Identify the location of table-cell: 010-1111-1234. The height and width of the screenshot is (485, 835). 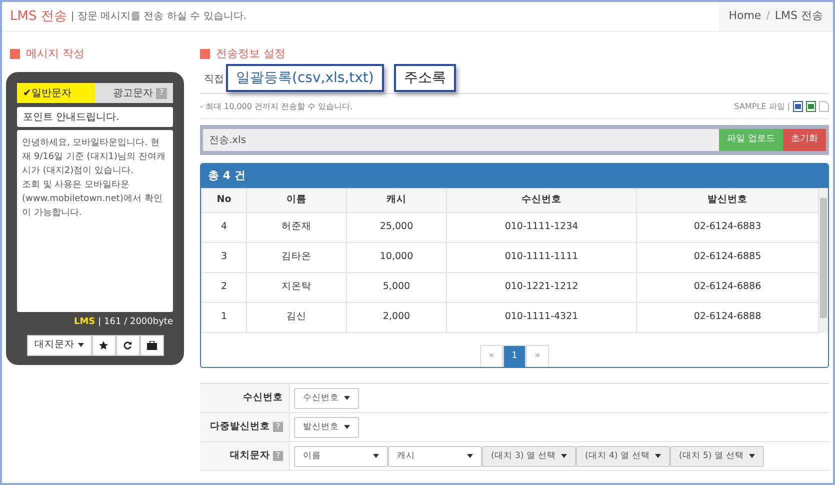
(541, 227).